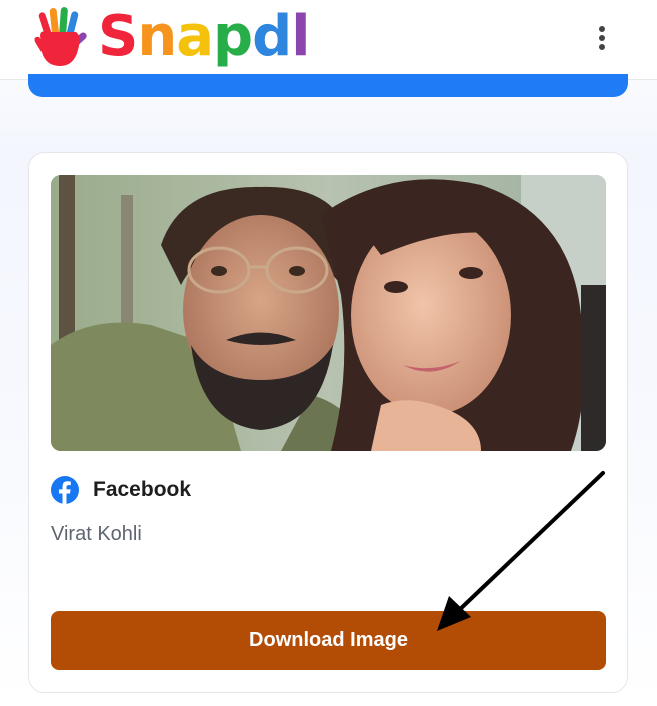  What do you see at coordinates (328, 40) in the screenshot?
I see `header: Snapdl` at bounding box center [328, 40].